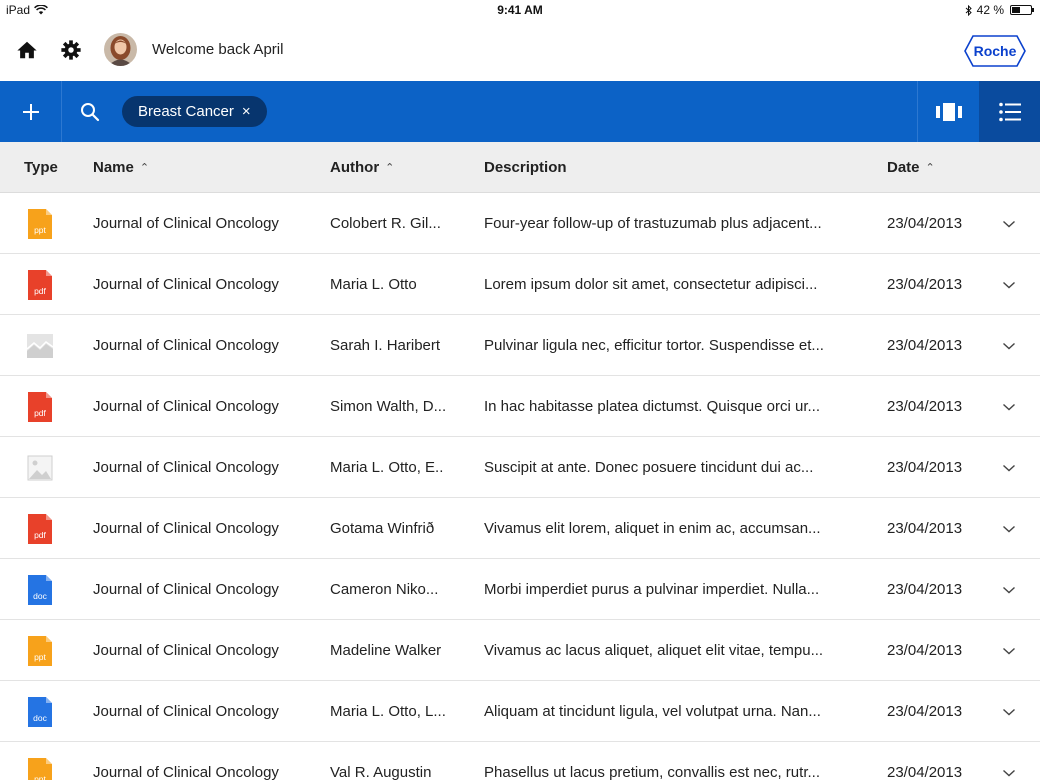 The image size is (1040, 780). I want to click on column-header-date: Date ⌃︎, so click(911, 167).